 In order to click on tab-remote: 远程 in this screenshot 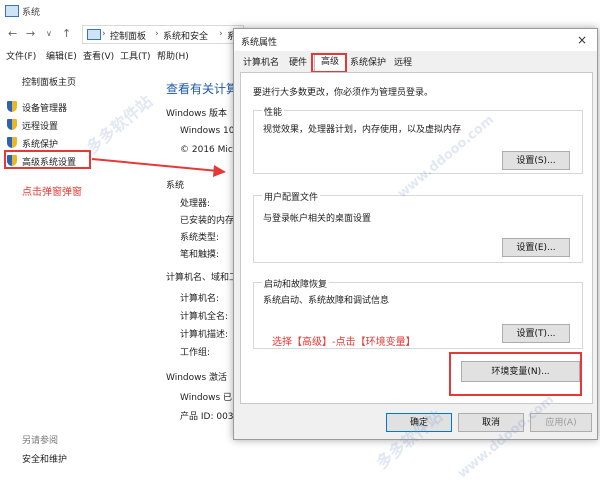, I will do `click(403, 63)`.